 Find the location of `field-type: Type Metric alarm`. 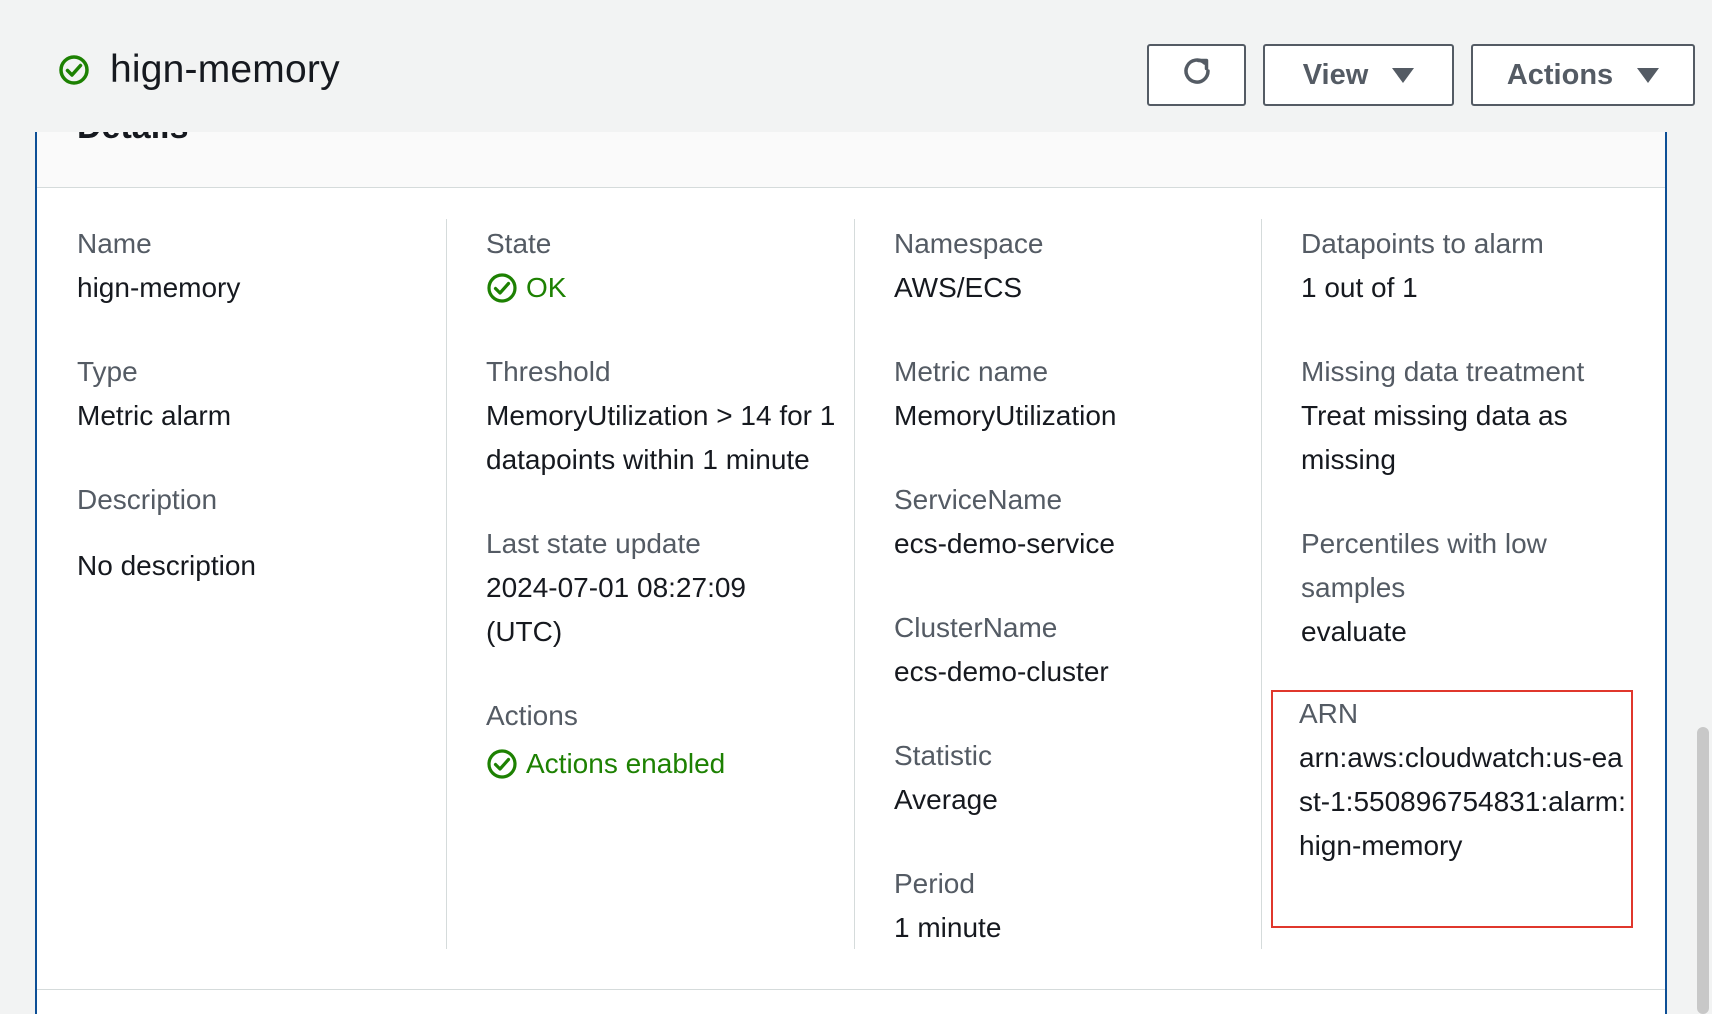

field-type: Type Metric alarm is located at coordinates (257, 394).